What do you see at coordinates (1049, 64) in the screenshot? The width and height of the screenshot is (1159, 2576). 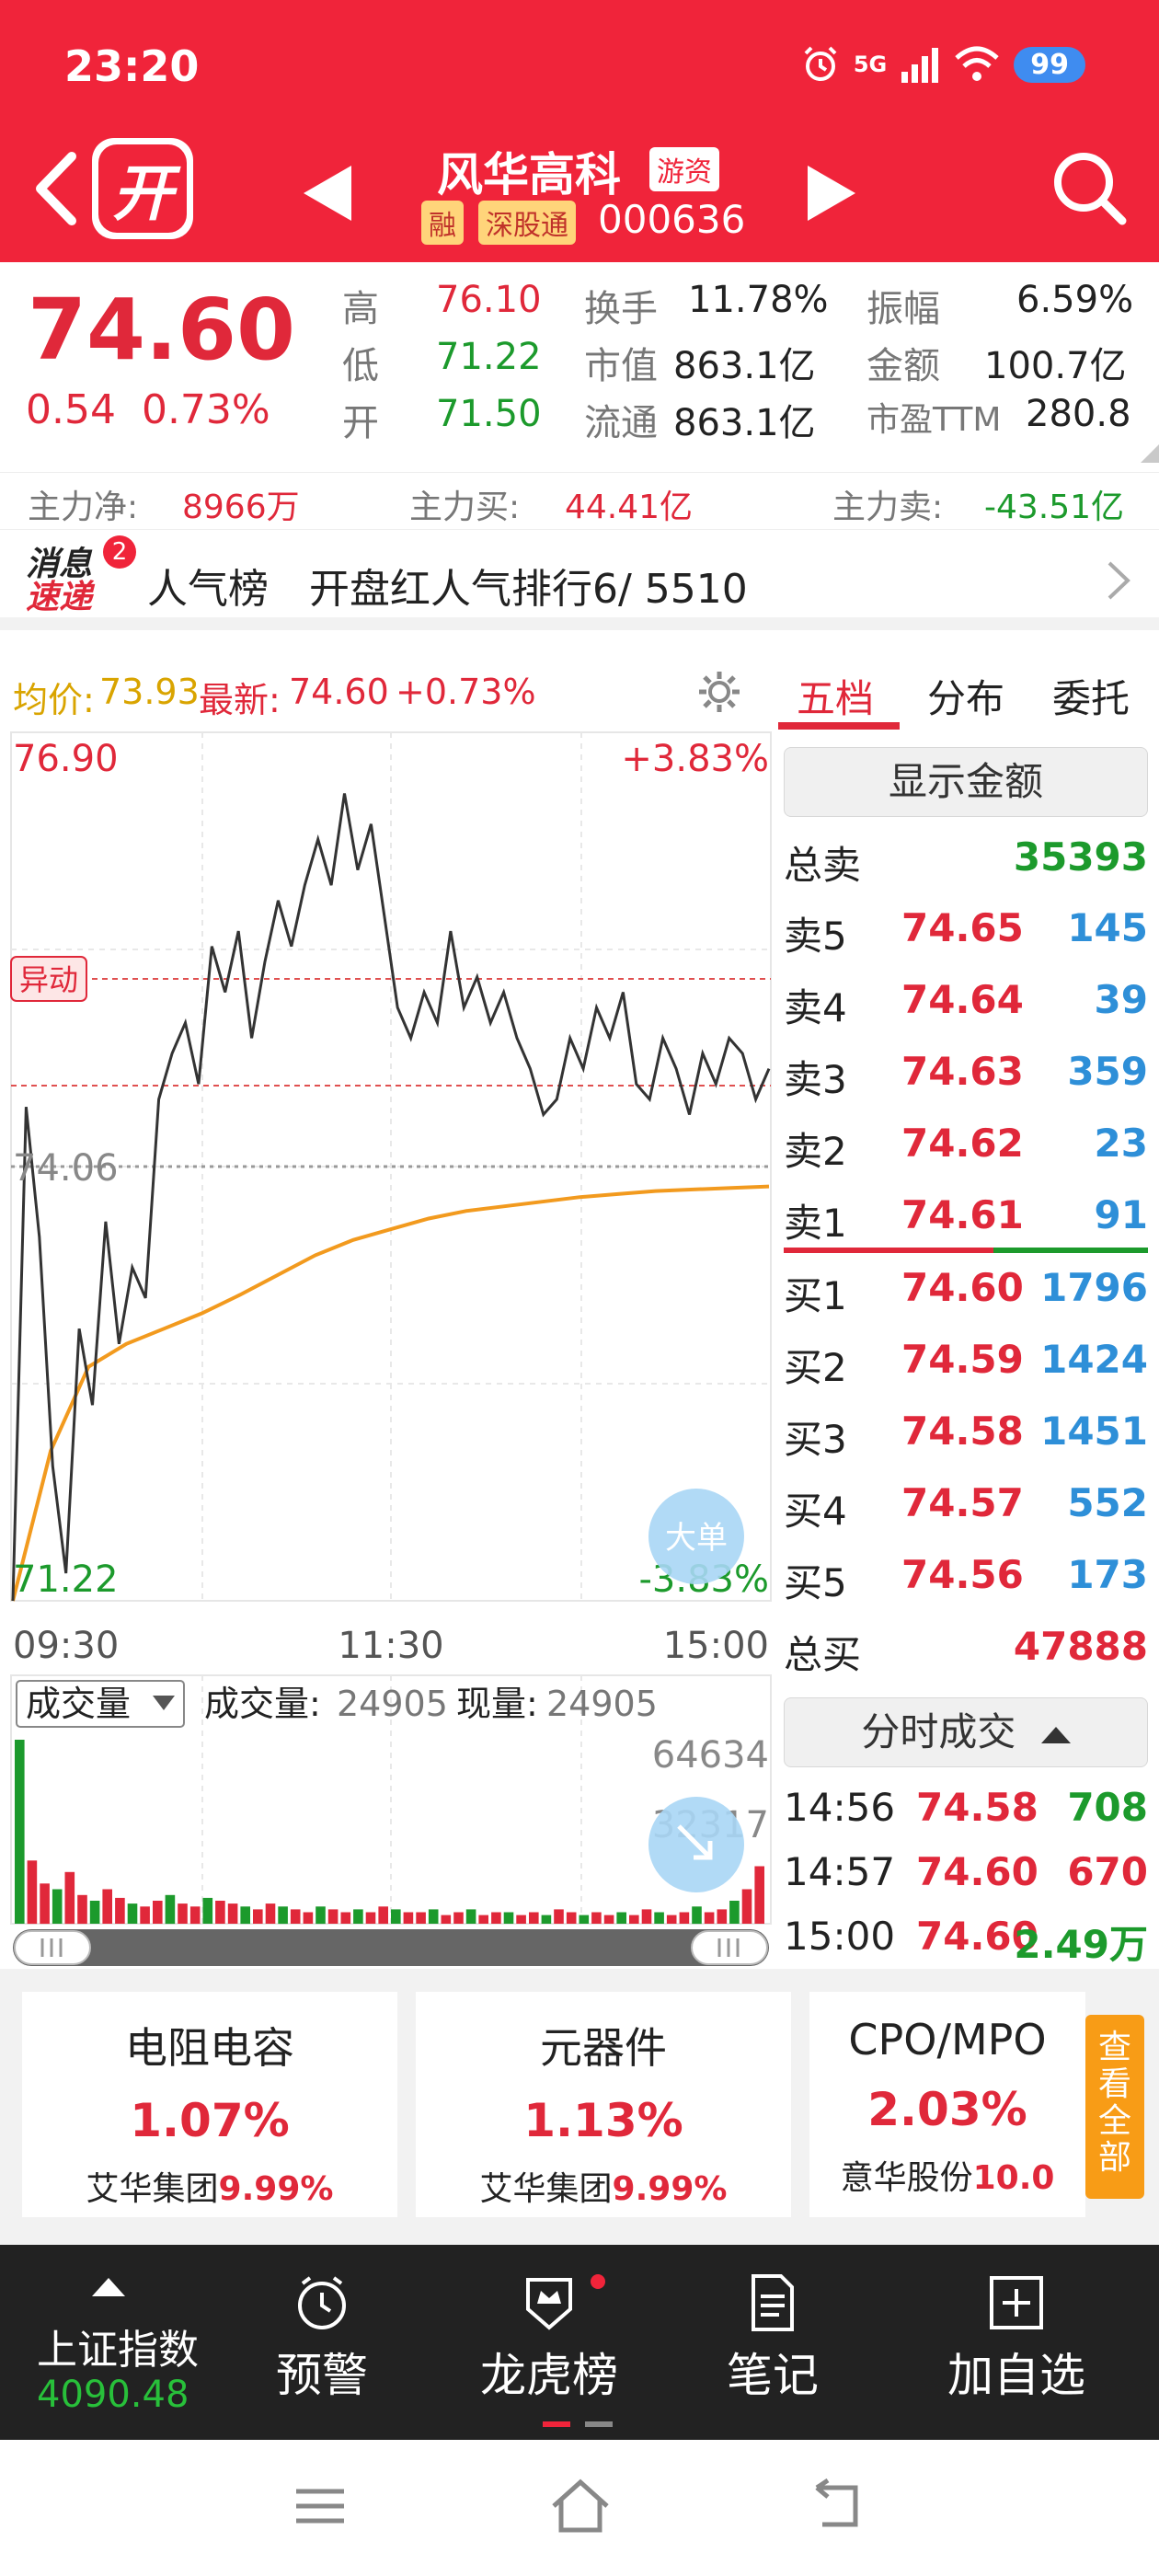 I see `battery-indicator: 99` at bounding box center [1049, 64].